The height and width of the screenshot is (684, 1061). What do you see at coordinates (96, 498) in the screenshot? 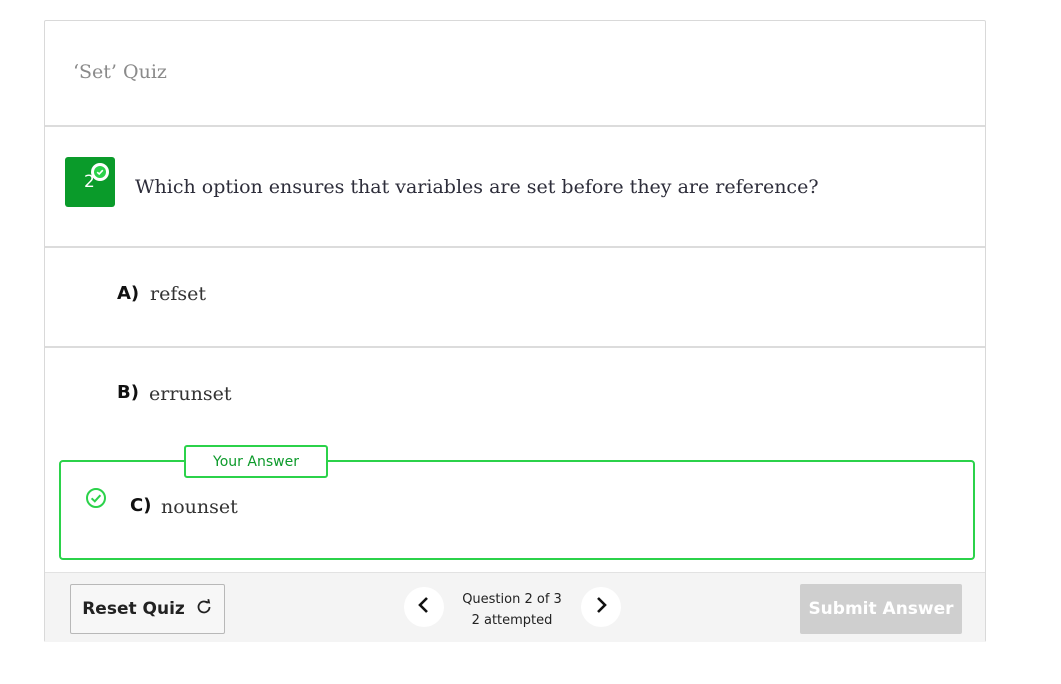
I see `correct-check-icon` at bounding box center [96, 498].